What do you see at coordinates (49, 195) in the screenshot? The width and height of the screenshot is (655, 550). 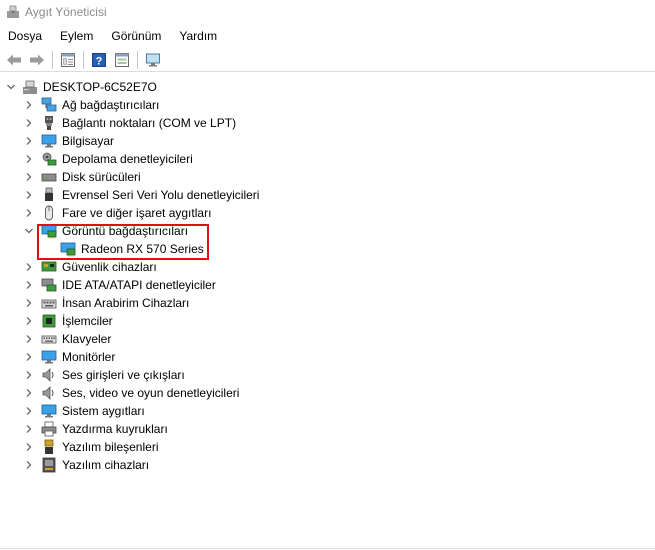 I see `usb-icon` at bounding box center [49, 195].